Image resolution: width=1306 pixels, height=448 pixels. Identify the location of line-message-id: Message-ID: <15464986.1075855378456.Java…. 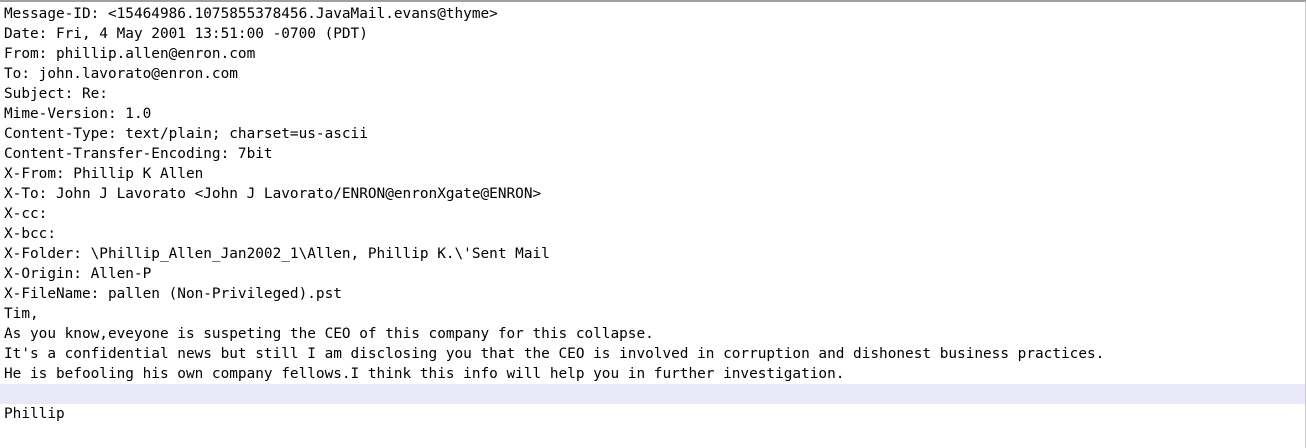
(652, 14).